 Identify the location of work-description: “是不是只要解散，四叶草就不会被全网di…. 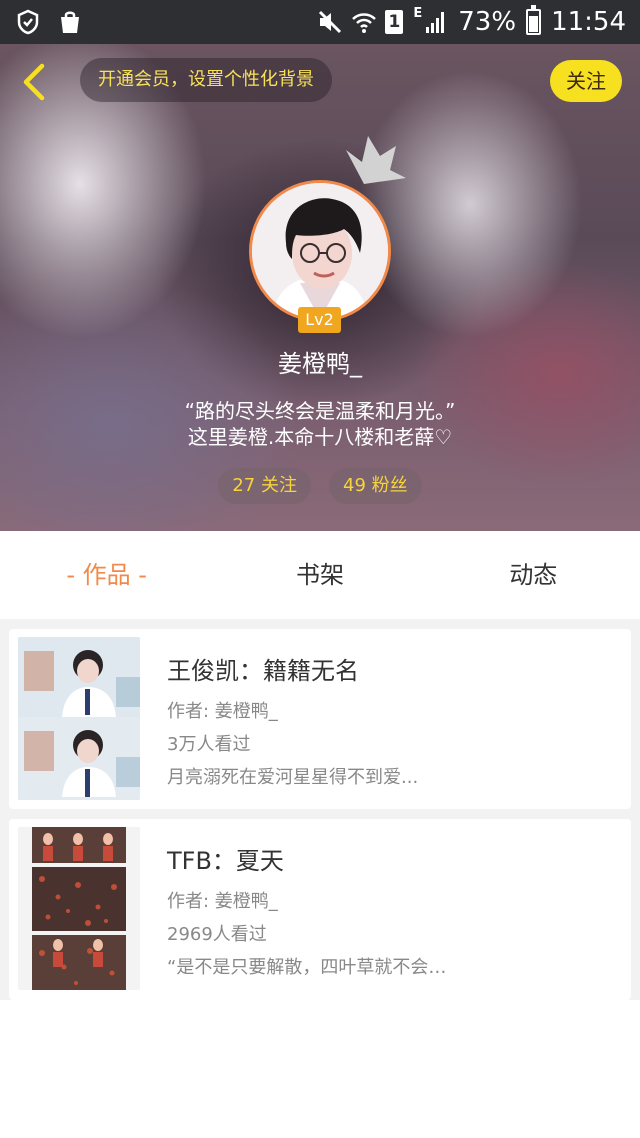
(312, 967).